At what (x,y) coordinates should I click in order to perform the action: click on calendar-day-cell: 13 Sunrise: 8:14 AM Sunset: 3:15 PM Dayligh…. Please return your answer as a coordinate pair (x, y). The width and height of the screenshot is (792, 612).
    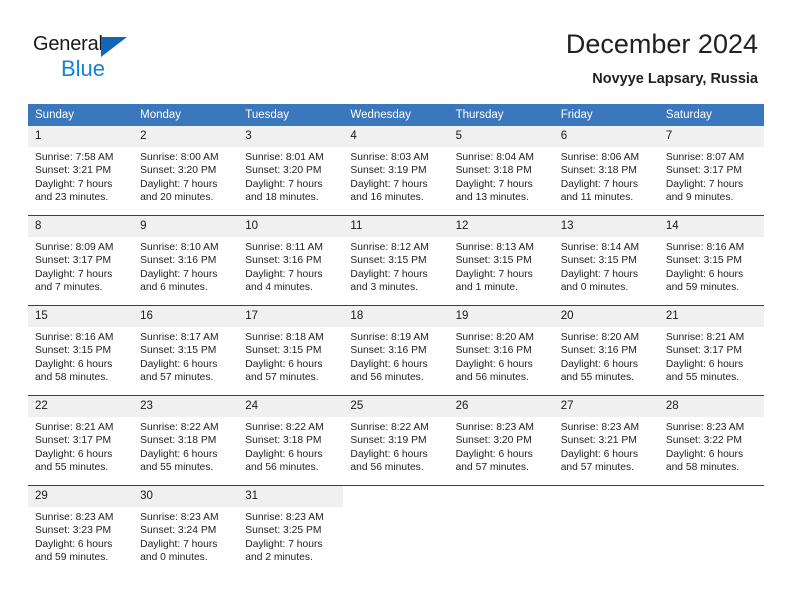
    Looking at the image, I should click on (606, 260).